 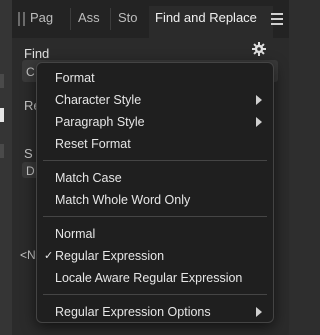 What do you see at coordinates (133, 312) in the screenshot?
I see `menu-item-label: Regular Expression Options` at bounding box center [133, 312].